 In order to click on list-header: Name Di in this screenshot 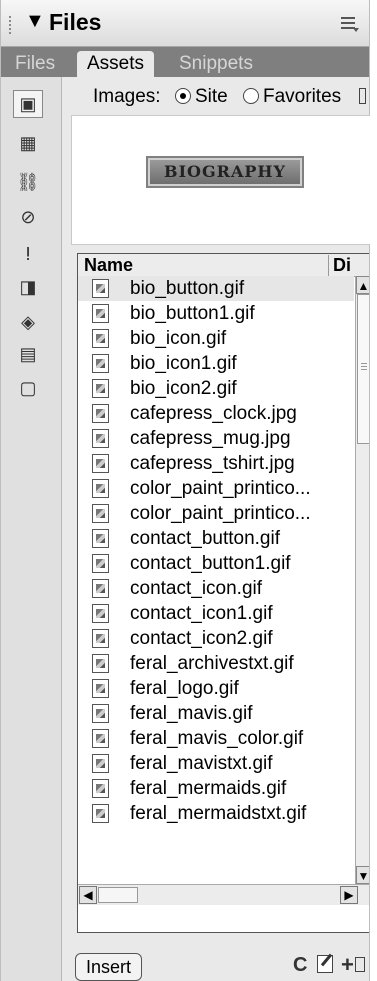, I will do `click(223, 265)`.